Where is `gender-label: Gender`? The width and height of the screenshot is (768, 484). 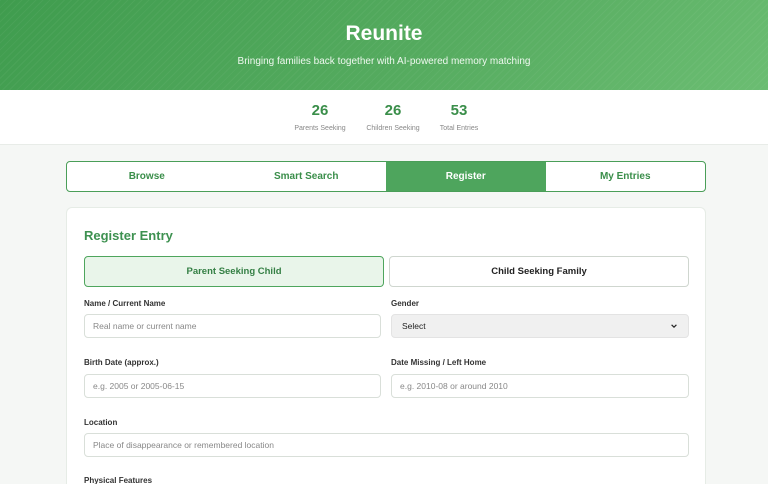
gender-label: Gender is located at coordinates (405, 303).